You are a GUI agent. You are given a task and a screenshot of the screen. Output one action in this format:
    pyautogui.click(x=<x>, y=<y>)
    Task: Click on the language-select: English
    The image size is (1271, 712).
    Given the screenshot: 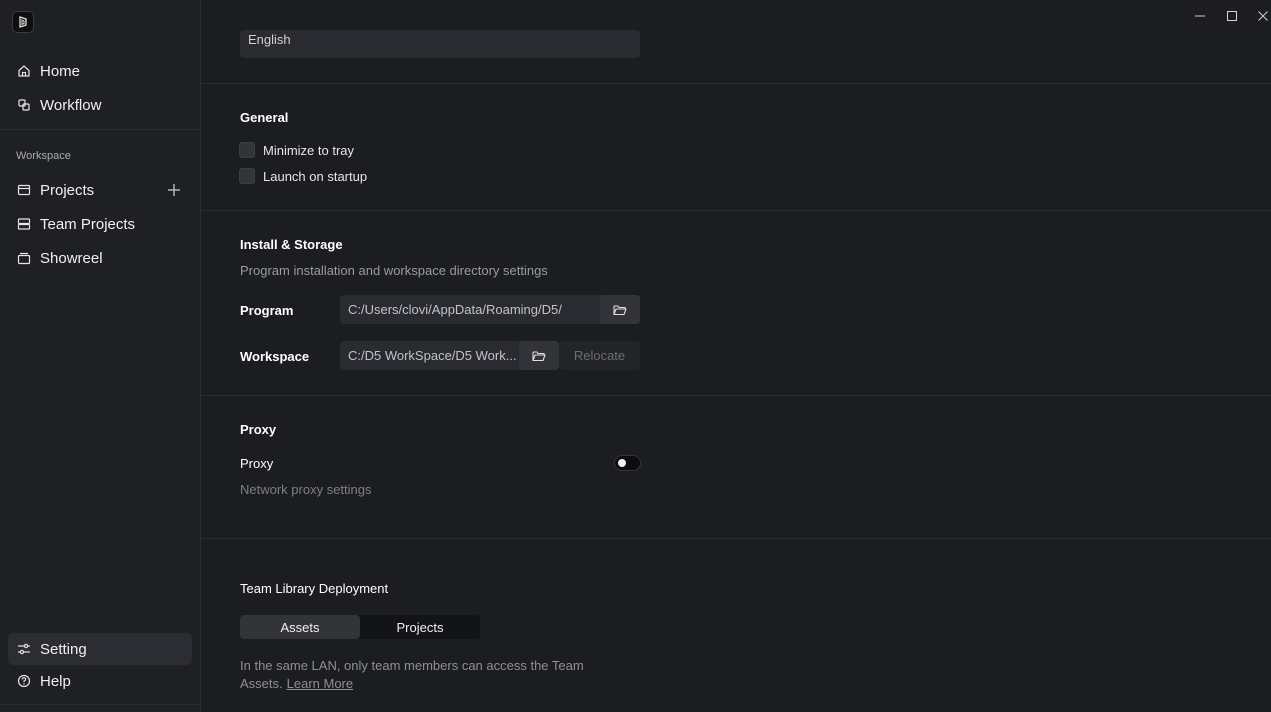 What is the action you would take?
    pyautogui.click(x=440, y=44)
    